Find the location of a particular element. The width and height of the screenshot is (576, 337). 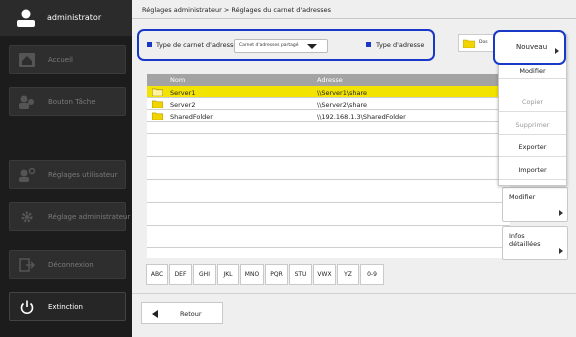

tab-0-9: 0-9 is located at coordinates (372, 274).